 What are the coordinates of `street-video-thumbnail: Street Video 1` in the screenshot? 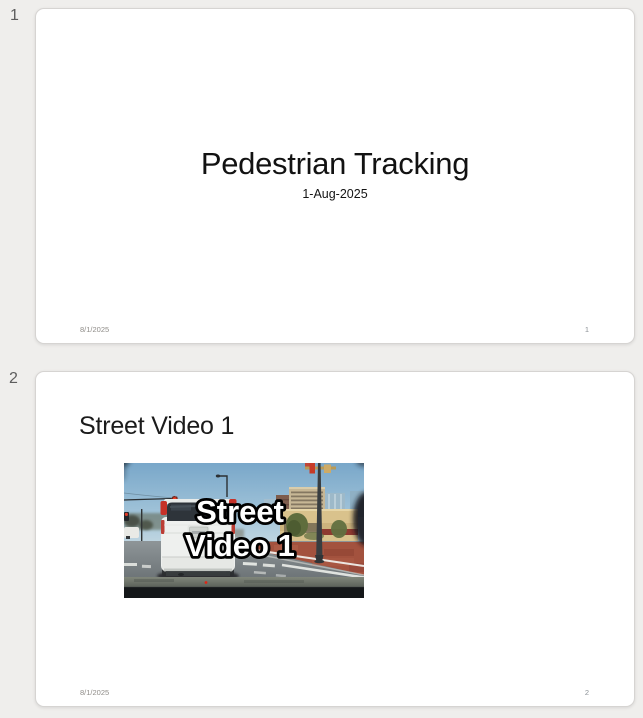 It's located at (244, 530).